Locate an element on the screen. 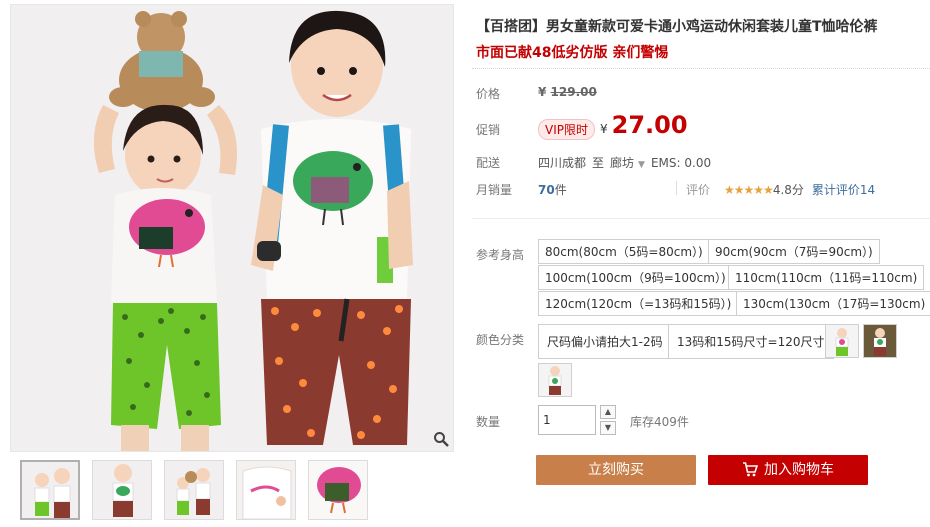 The width and height of the screenshot is (930, 527). rating-summary: 评价 ★★★★★4.8分 累计评价14 is located at coordinates (780, 189).